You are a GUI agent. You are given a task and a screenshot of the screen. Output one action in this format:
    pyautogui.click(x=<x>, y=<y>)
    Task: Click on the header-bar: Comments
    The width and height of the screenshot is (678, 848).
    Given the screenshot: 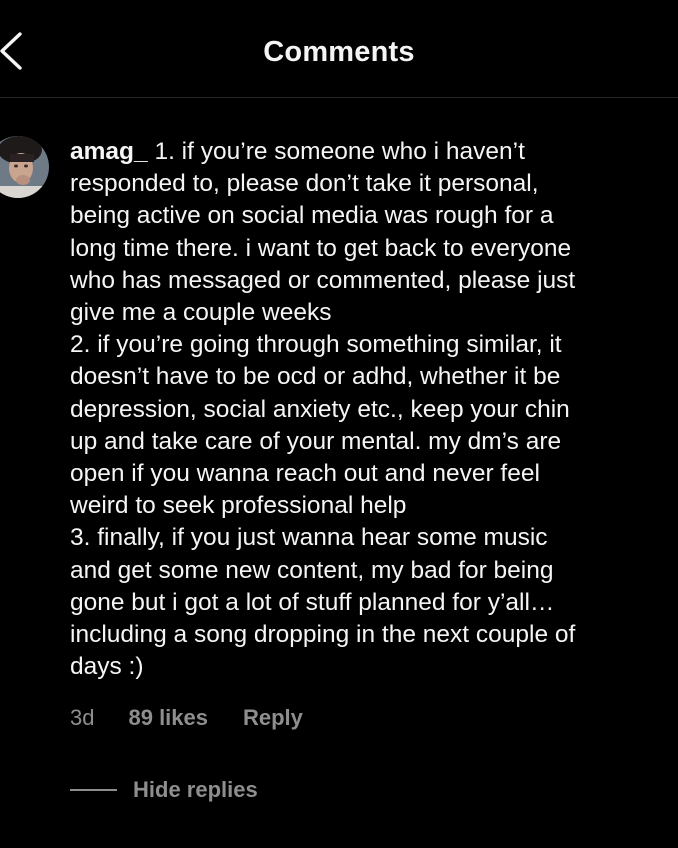 What is the action you would take?
    pyautogui.click(x=339, y=49)
    